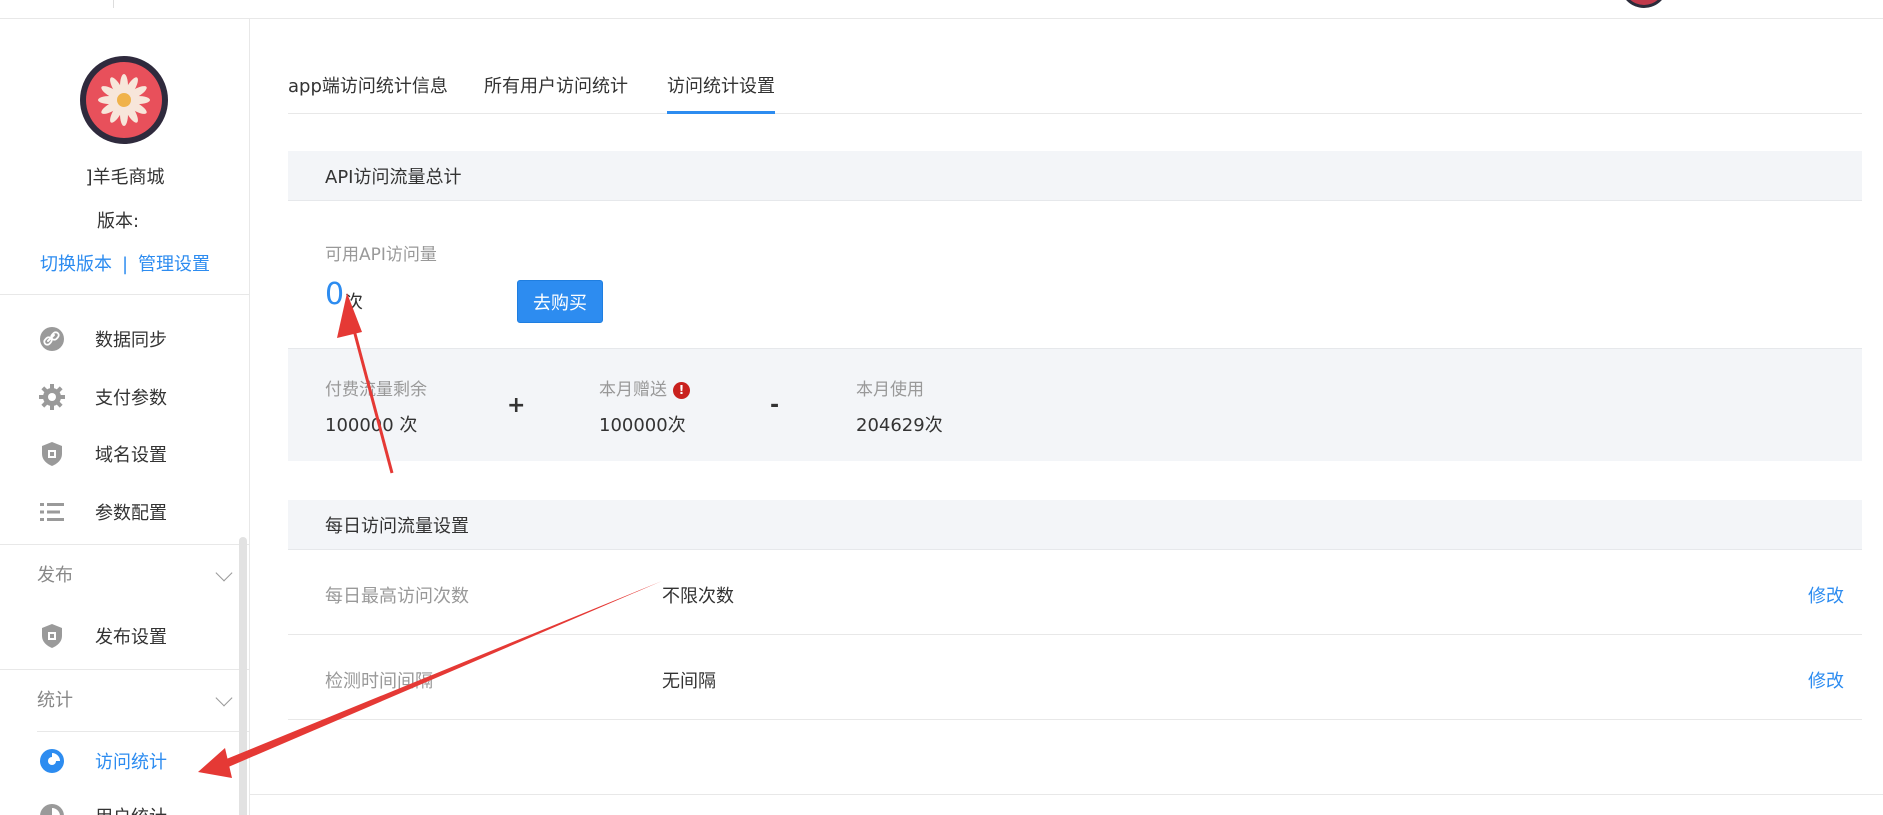 This screenshot has height=815, width=1883. I want to click on sidebar-item-label: 参数配置, so click(131, 513).